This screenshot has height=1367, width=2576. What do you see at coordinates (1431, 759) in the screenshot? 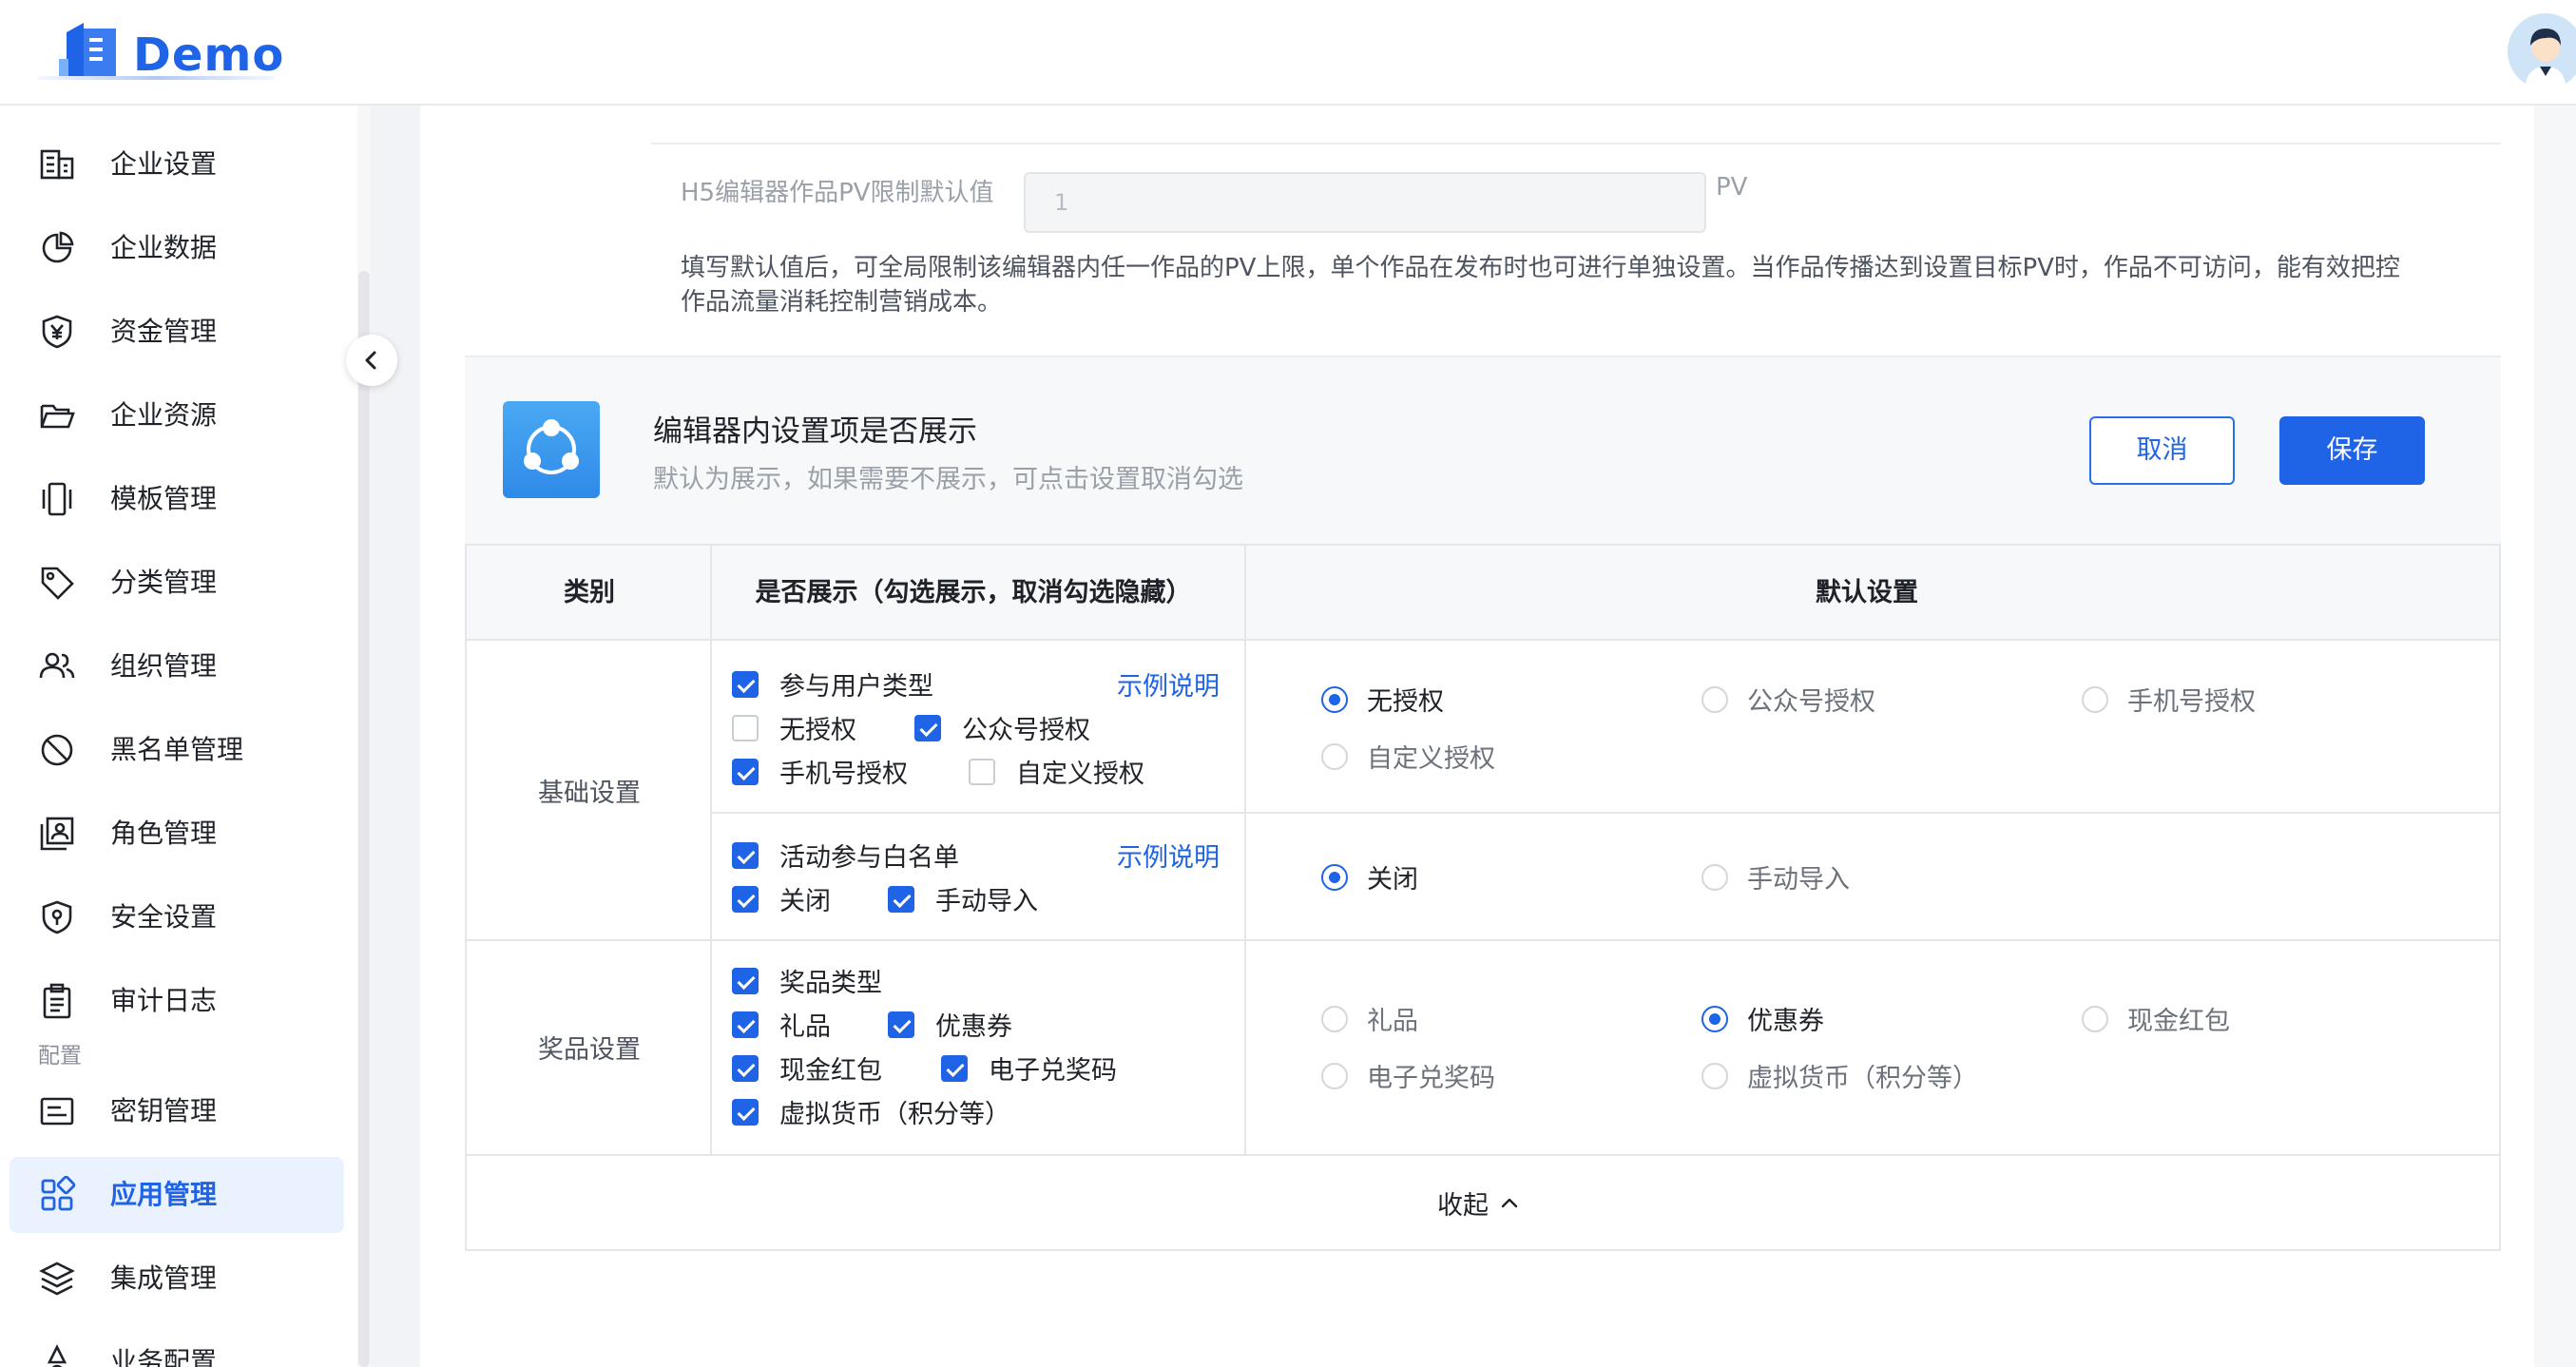
I see `radio-label: 自定义授权` at bounding box center [1431, 759].